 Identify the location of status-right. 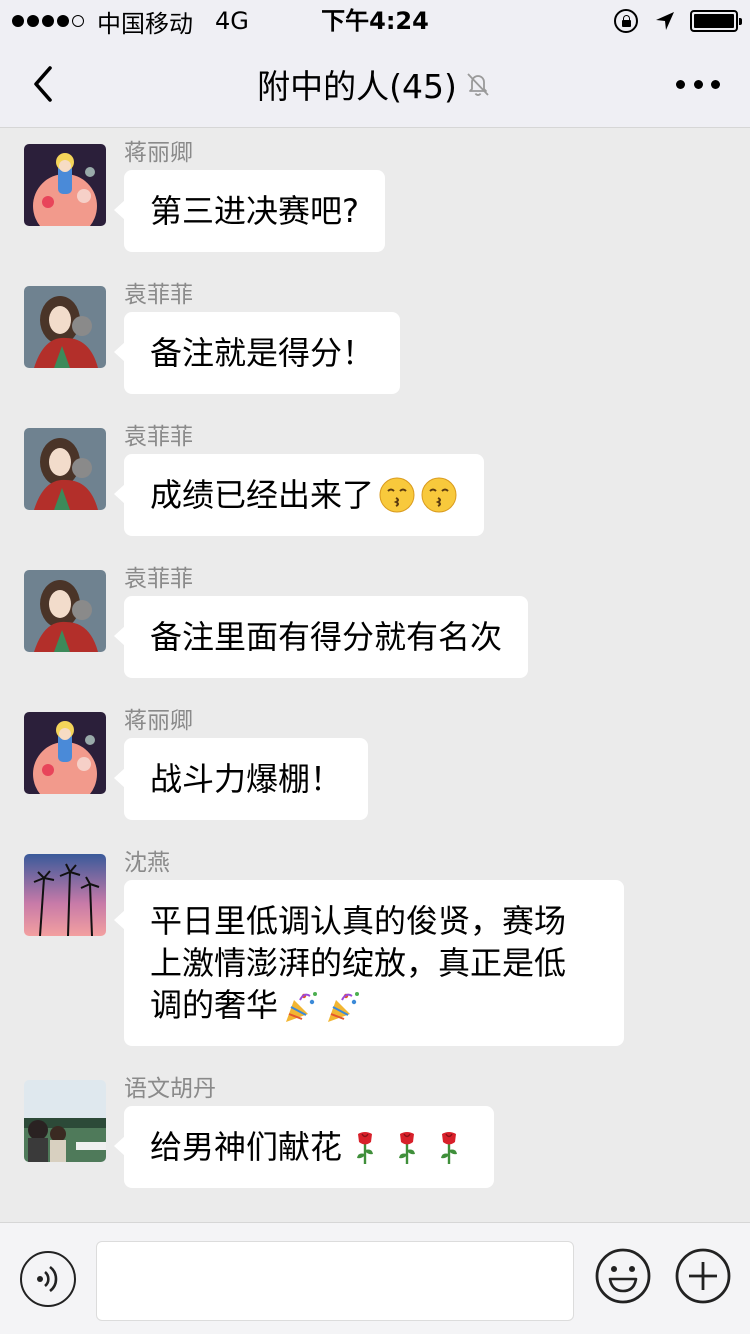
(678, 21).